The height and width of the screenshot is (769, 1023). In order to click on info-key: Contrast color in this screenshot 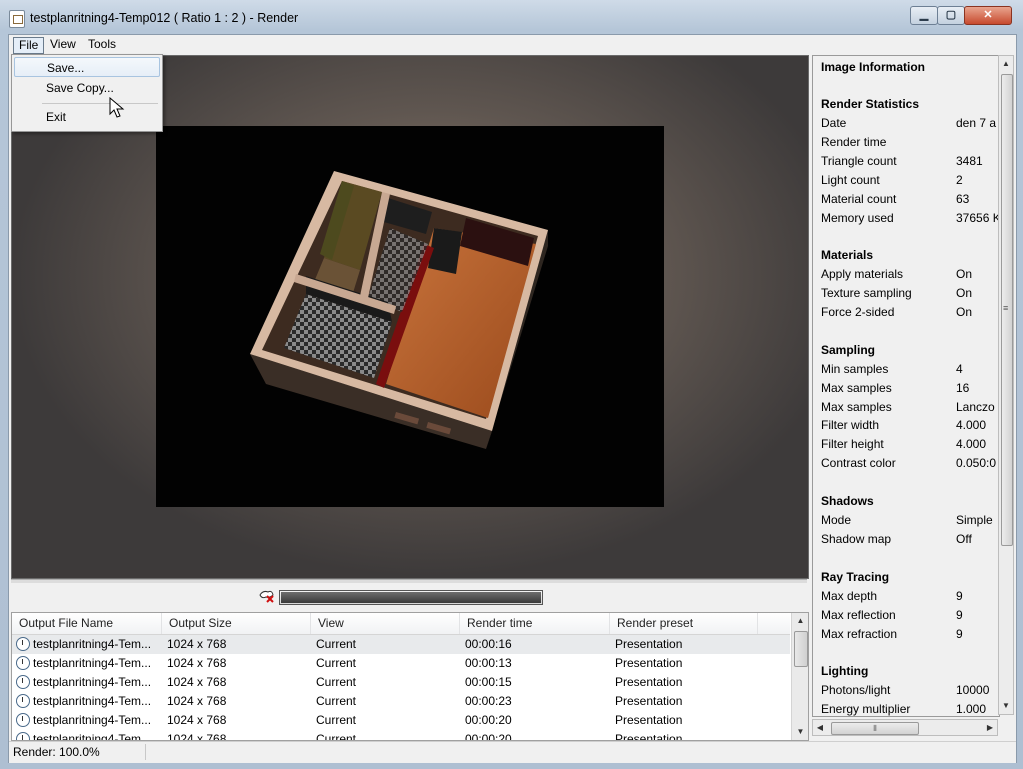, I will do `click(858, 463)`.